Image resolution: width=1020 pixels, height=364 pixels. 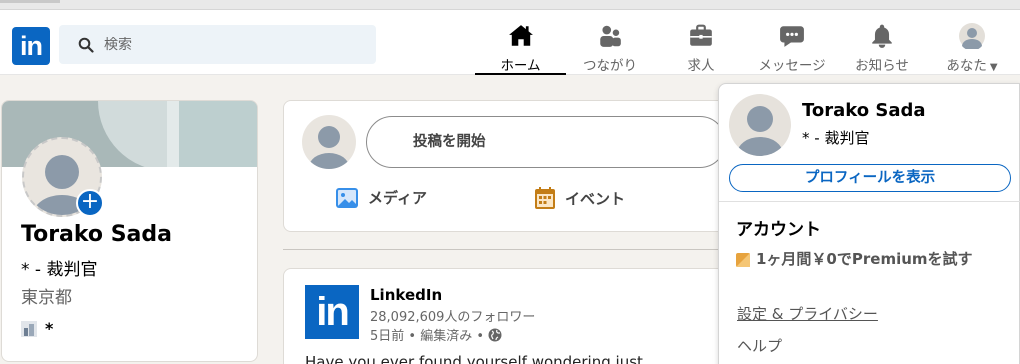 I want to click on media-button: メディア, so click(x=381, y=197).